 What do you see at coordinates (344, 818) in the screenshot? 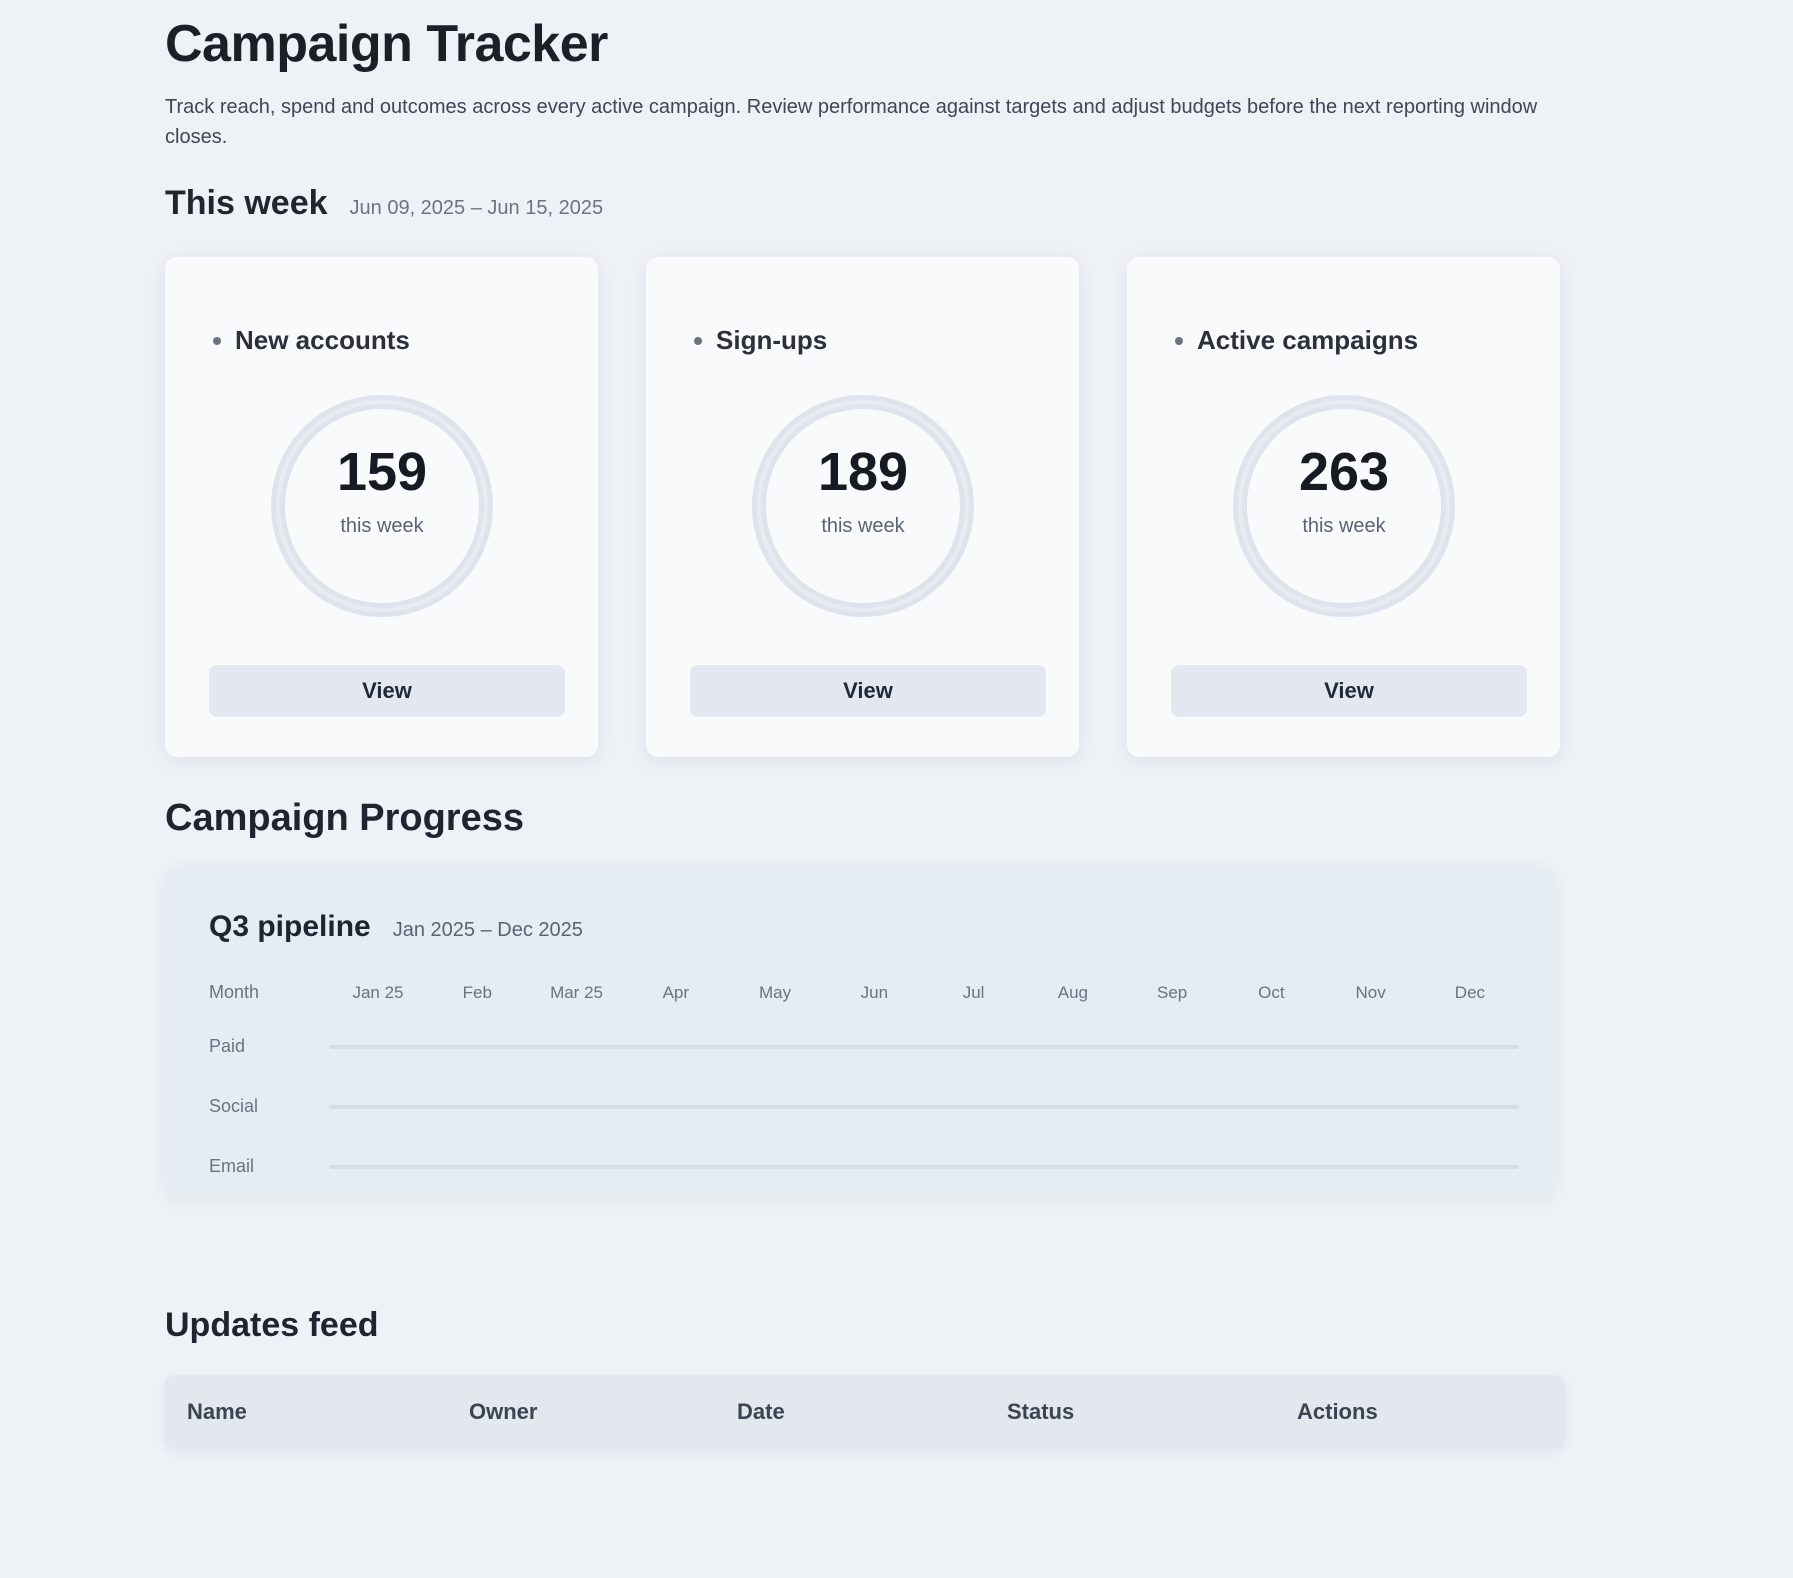
I see `progress-section-title: Campaign Progress` at bounding box center [344, 818].